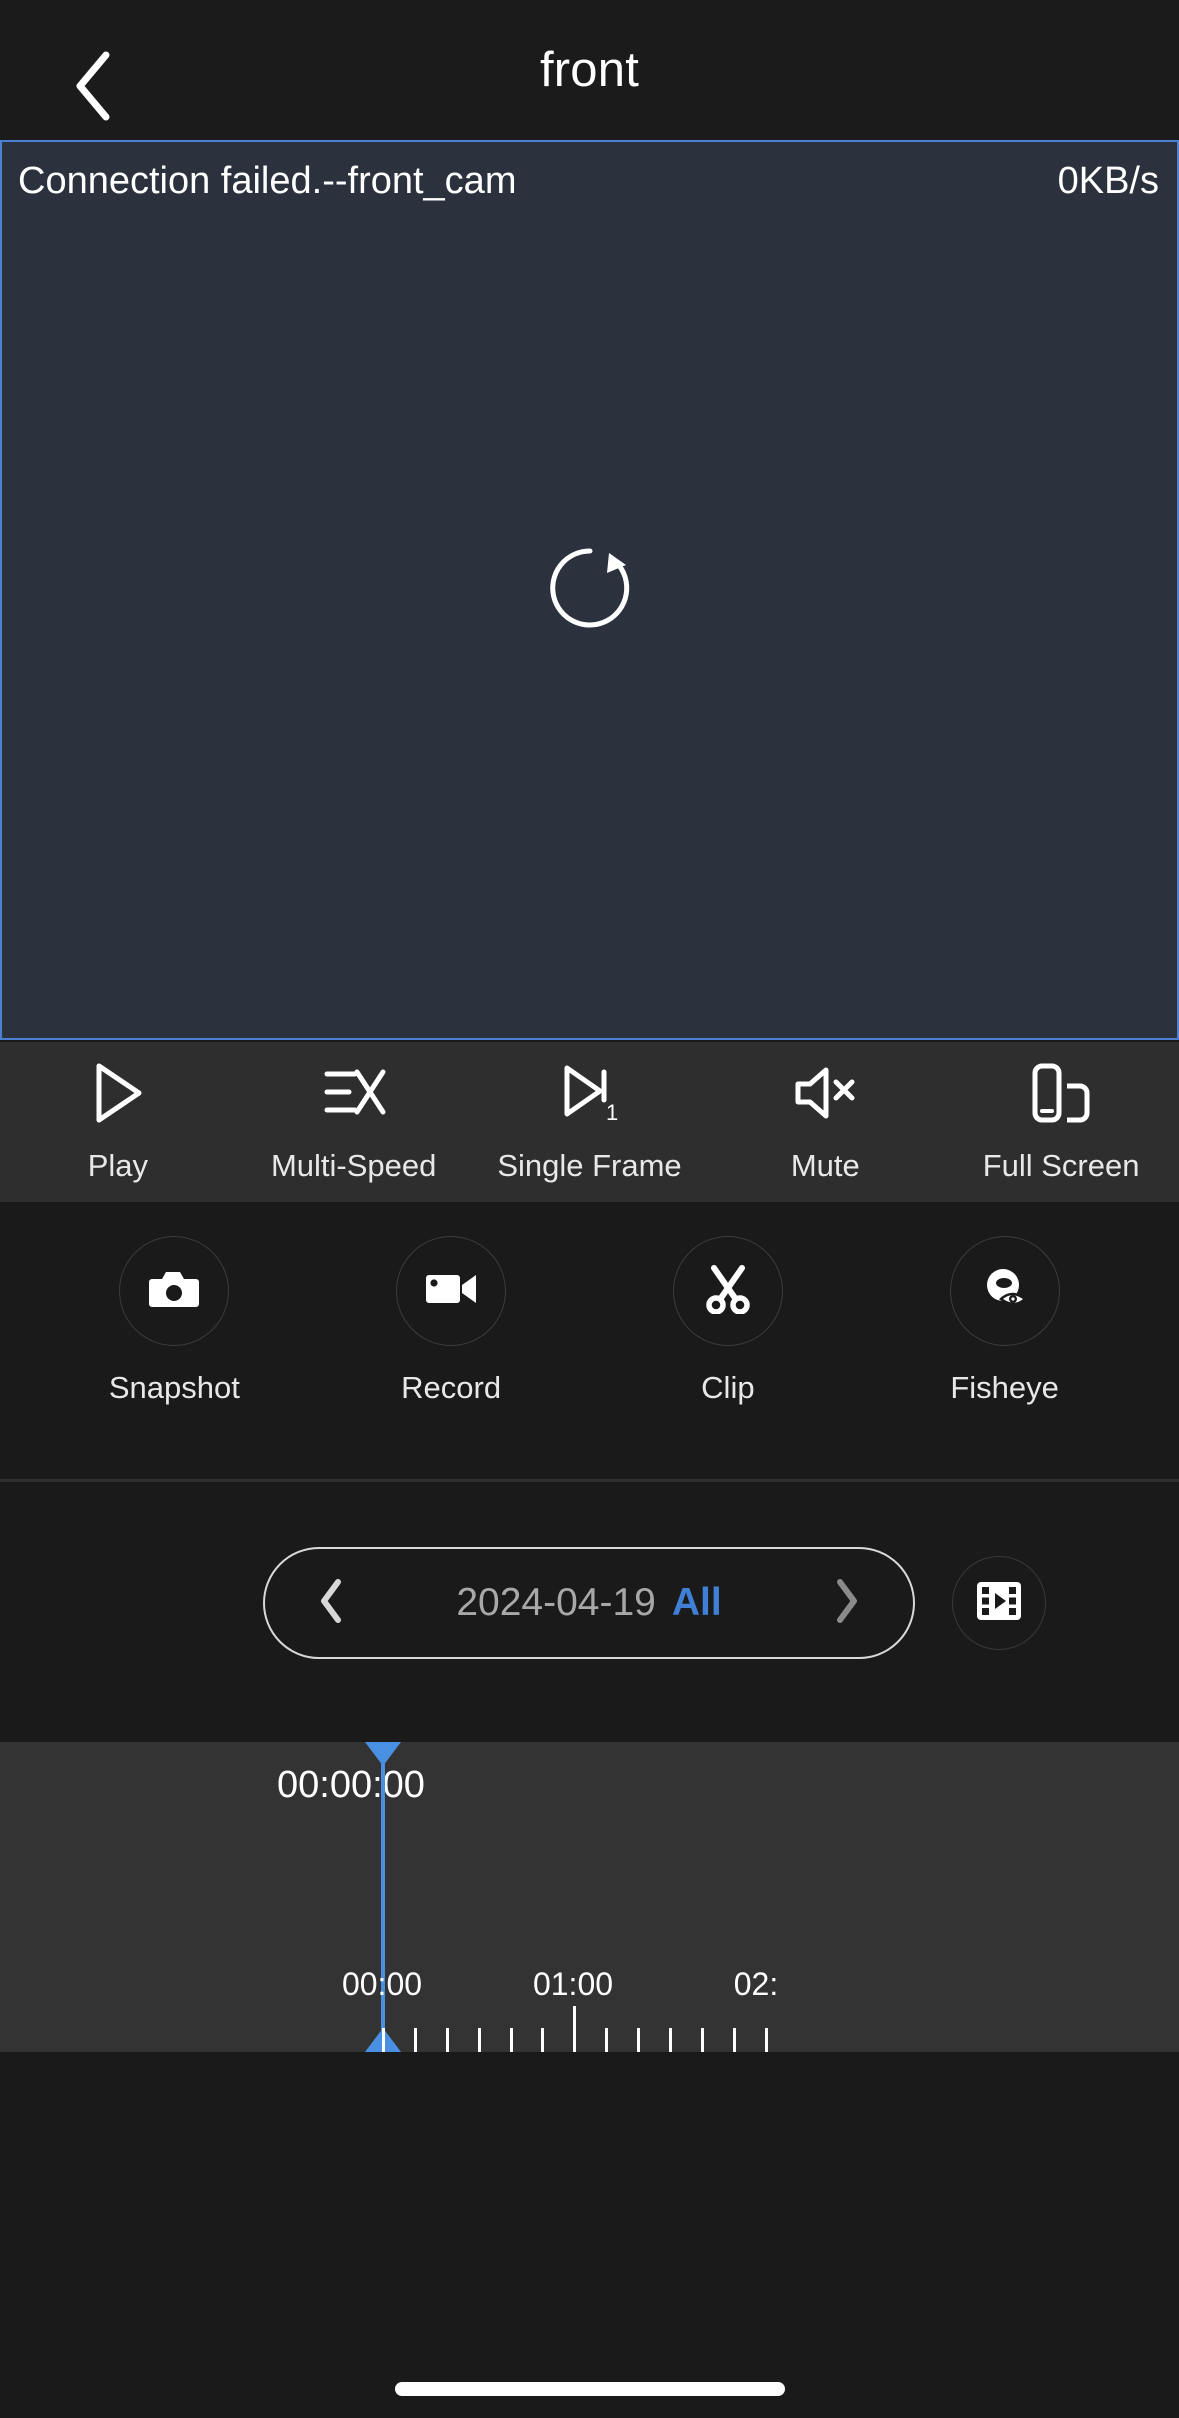 The image size is (1179, 2418). Describe the element at coordinates (382, 1984) in the screenshot. I see `ruler-label: 00:00` at that location.